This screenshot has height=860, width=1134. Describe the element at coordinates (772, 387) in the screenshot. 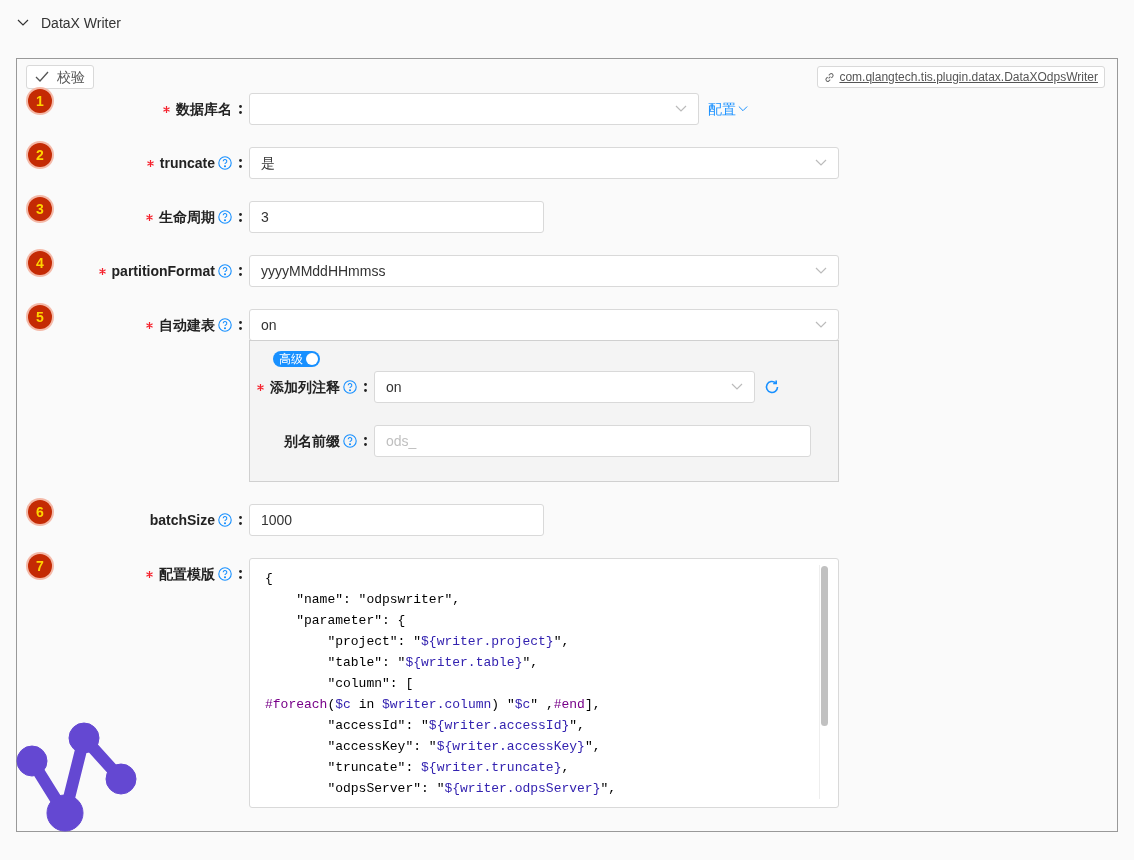

I see `refresh-icon` at that location.